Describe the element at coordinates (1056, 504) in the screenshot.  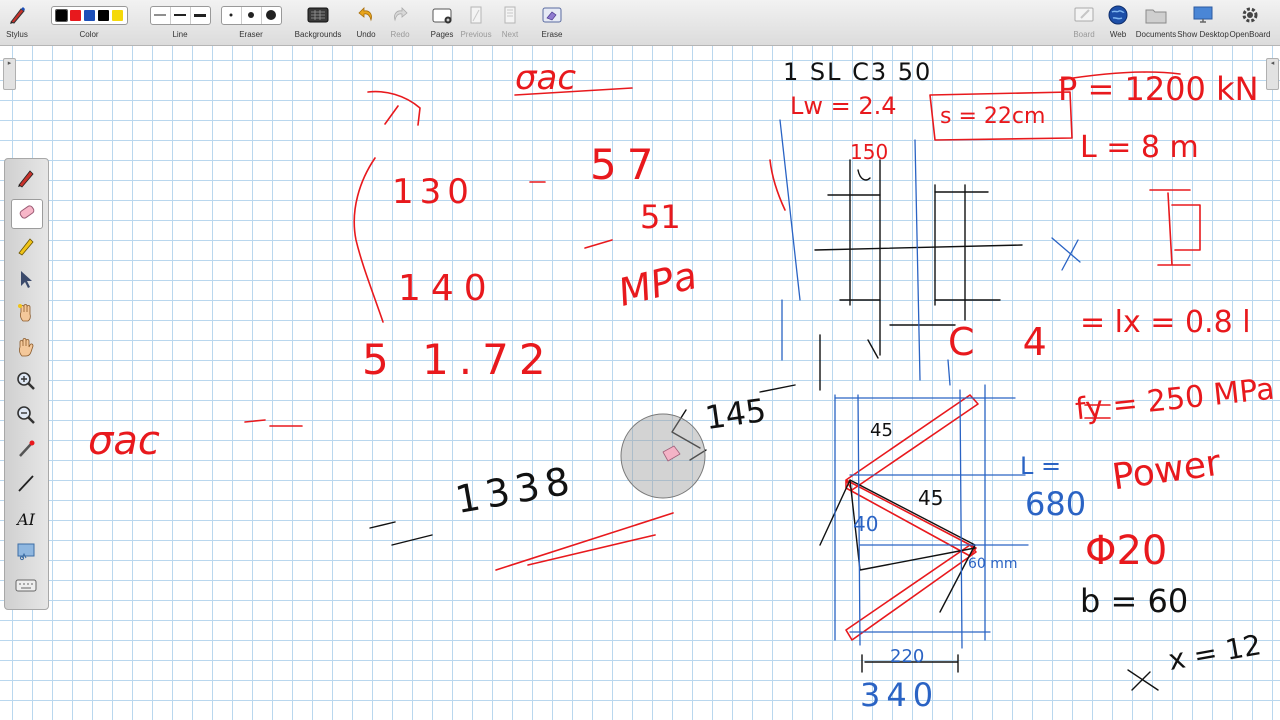
I see `mark-680: 680` at that location.